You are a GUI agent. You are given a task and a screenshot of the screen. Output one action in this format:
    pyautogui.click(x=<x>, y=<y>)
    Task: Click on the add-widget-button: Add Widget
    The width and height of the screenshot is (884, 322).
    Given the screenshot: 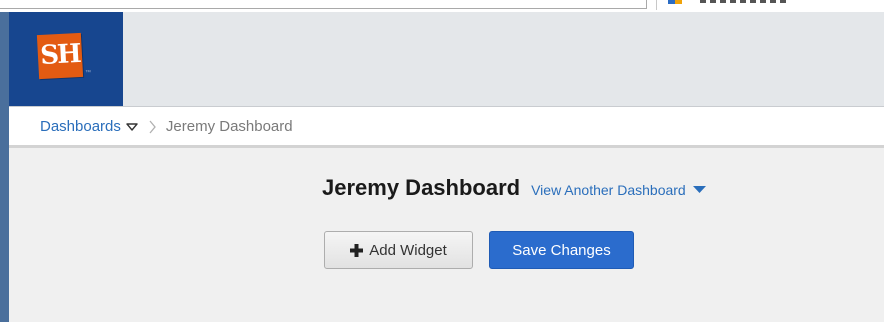 What is the action you would take?
    pyautogui.click(x=398, y=250)
    